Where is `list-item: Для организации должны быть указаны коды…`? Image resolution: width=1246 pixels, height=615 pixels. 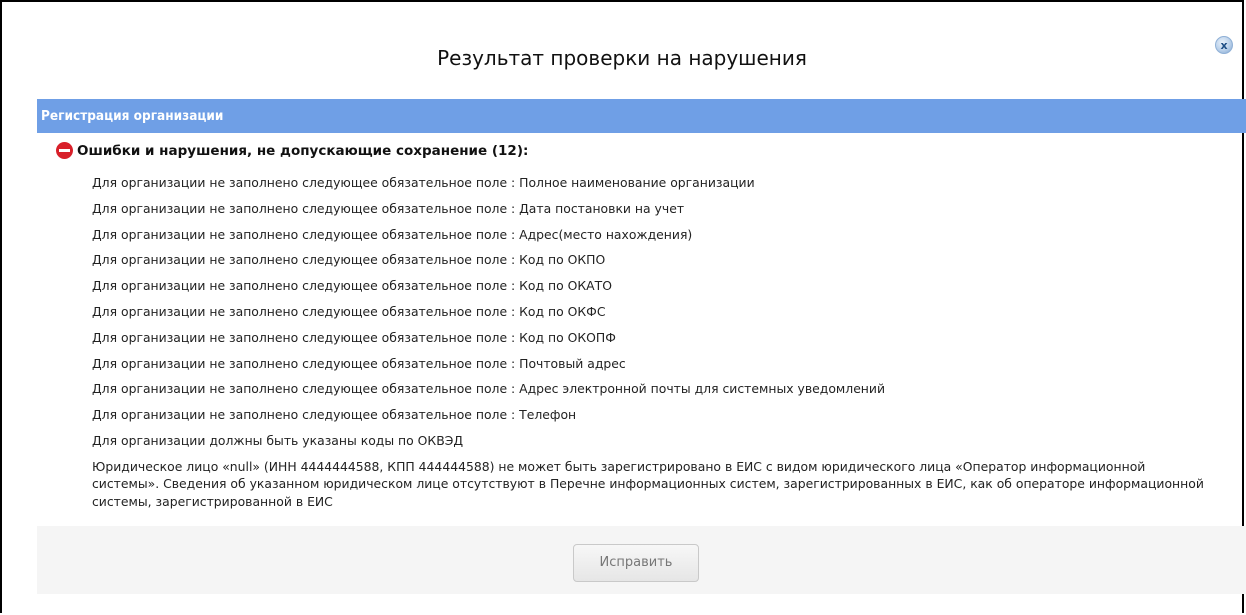
list-item: Для организации должны быть указаны коды… is located at coordinates (278, 440).